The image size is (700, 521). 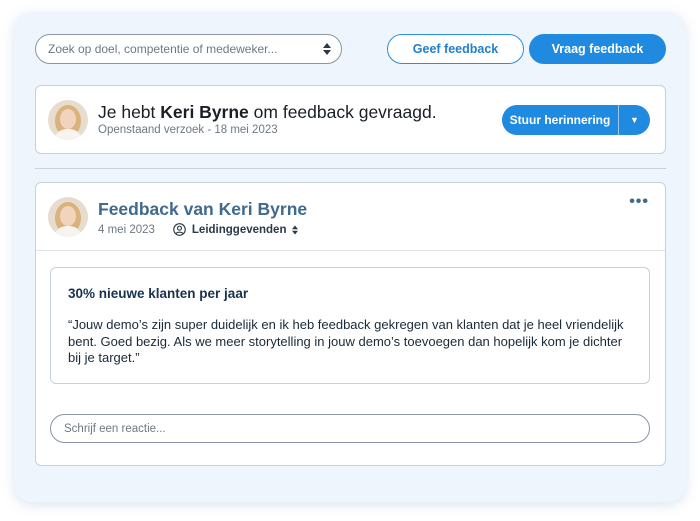 I want to click on audience-selector: Leidinggevenden, so click(x=236, y=229).